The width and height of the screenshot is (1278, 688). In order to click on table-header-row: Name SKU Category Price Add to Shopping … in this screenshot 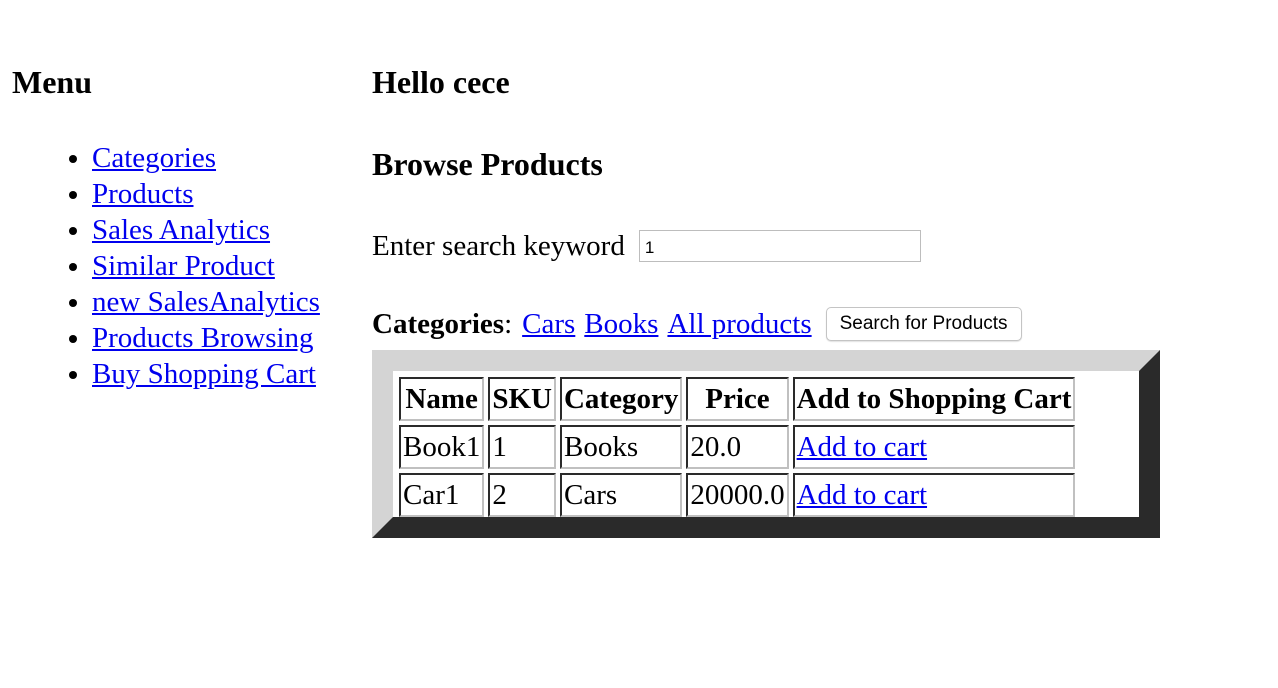, I will do `click(737, 399)`.